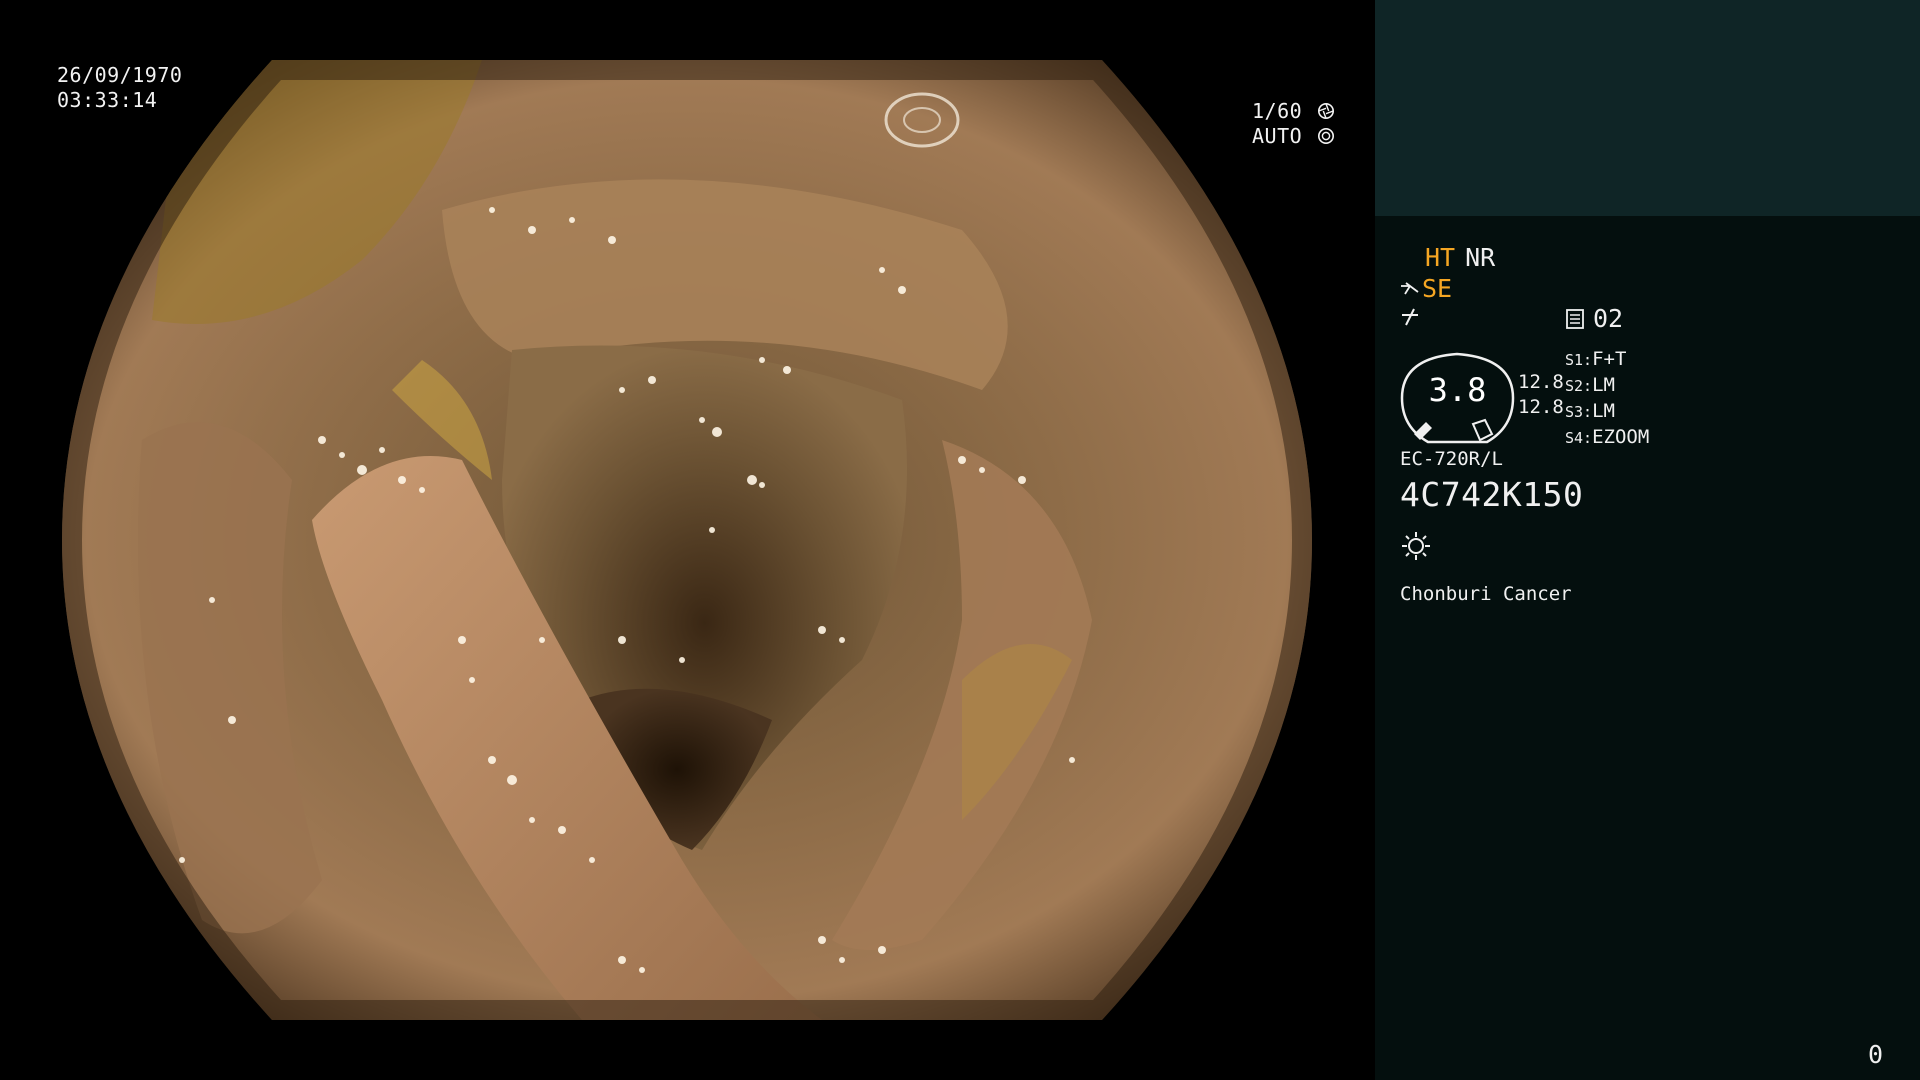 Image resolution: width=1920 pixels, height=1080 pixels. What do you see at coordinates (1590, 411) in the screenshot?
I see `scope-switch-s3: S3:LM` at bounding box center [1590, 411].